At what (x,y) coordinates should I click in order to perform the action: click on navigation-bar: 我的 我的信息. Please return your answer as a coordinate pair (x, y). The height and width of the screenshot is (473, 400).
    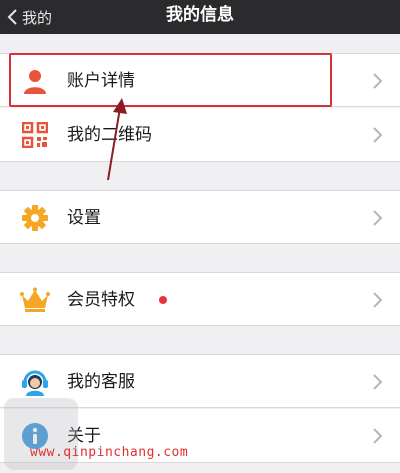
    Looking at the image, I should click on (200, 17).